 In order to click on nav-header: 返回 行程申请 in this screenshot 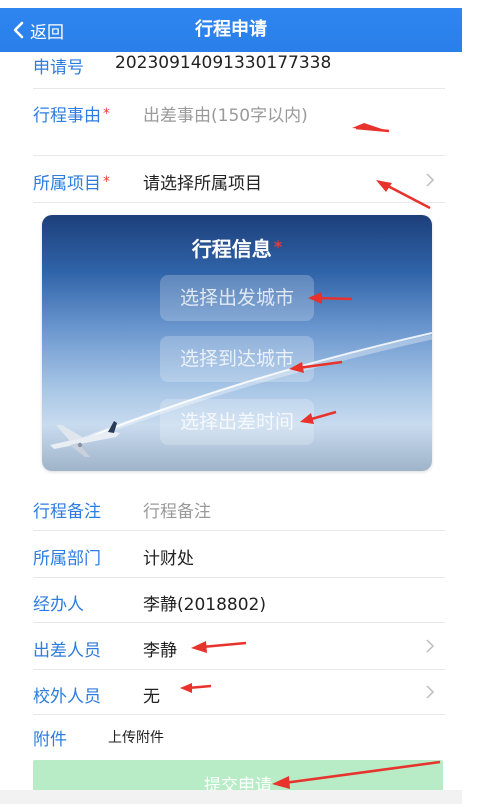, I will do `click(231, 30)`.